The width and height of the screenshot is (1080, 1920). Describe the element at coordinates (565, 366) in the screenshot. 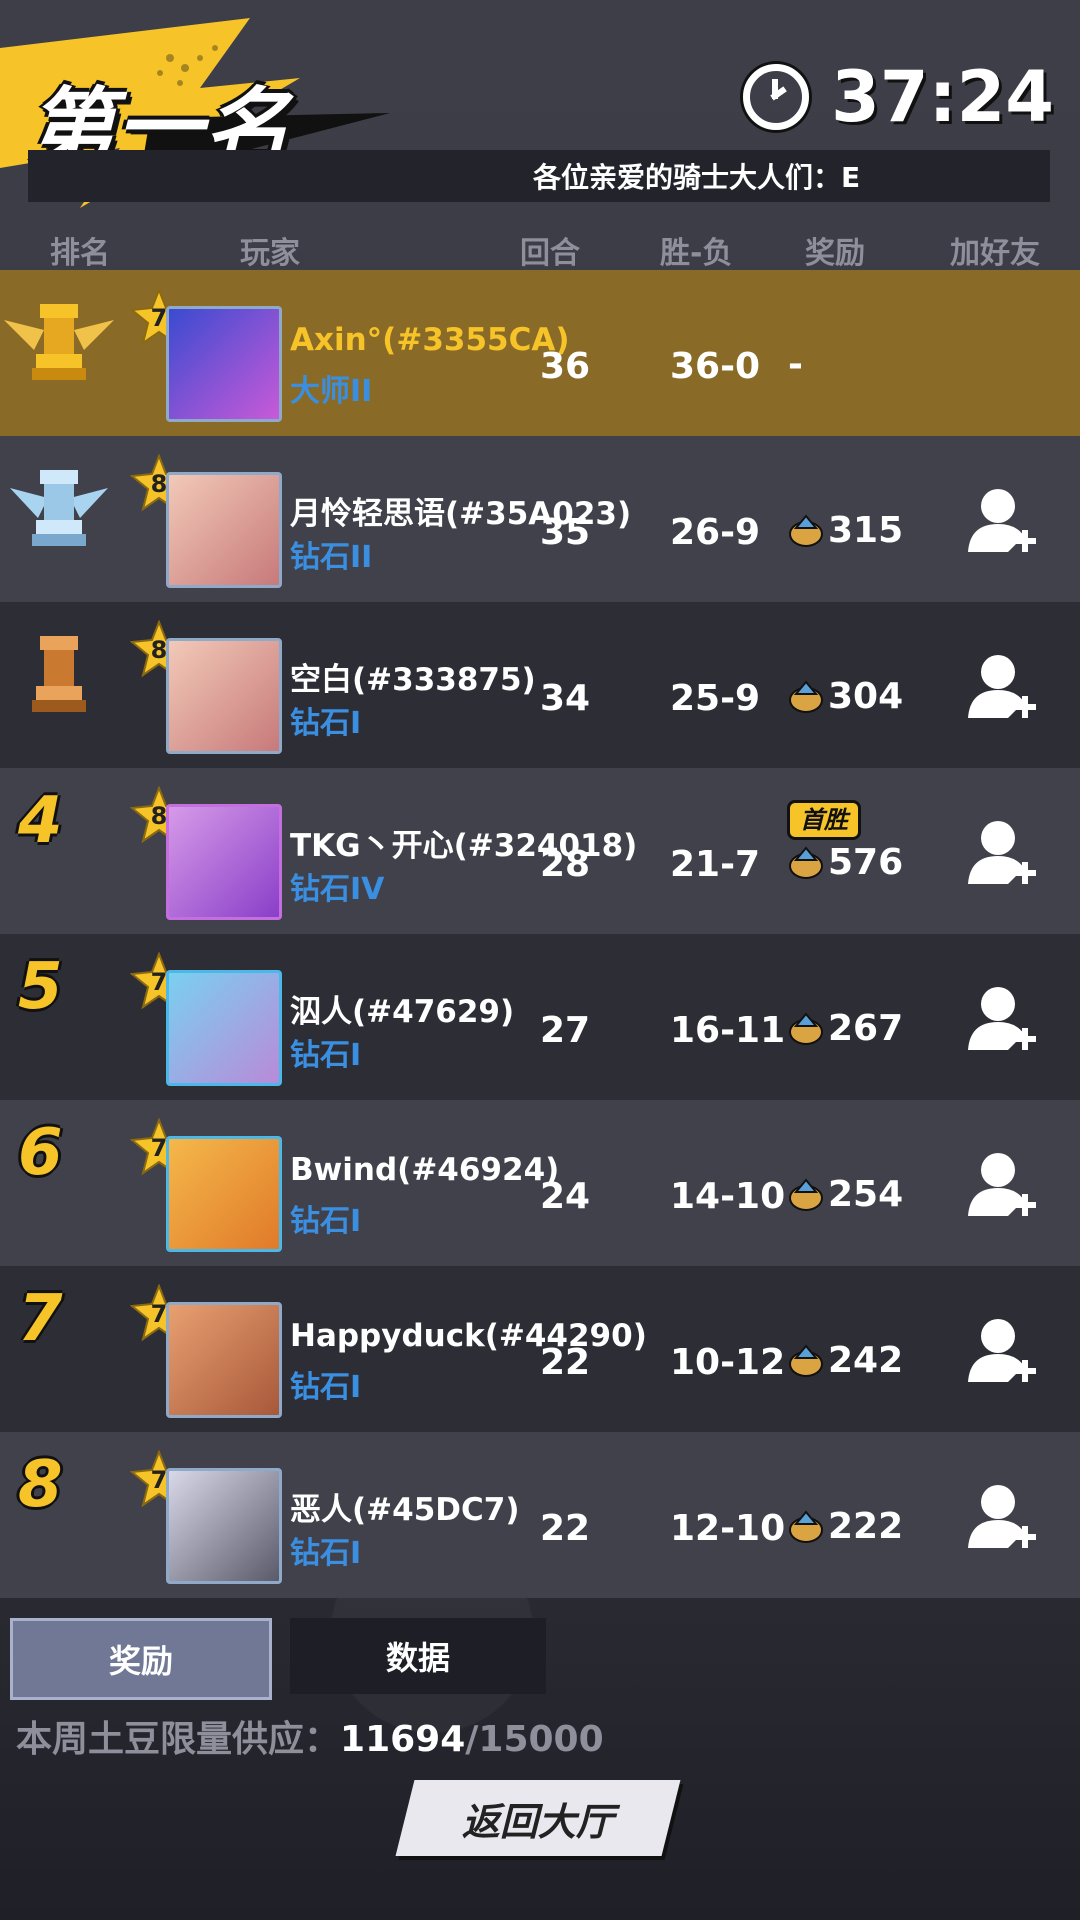

I see `rounds-value: 36` at that location.